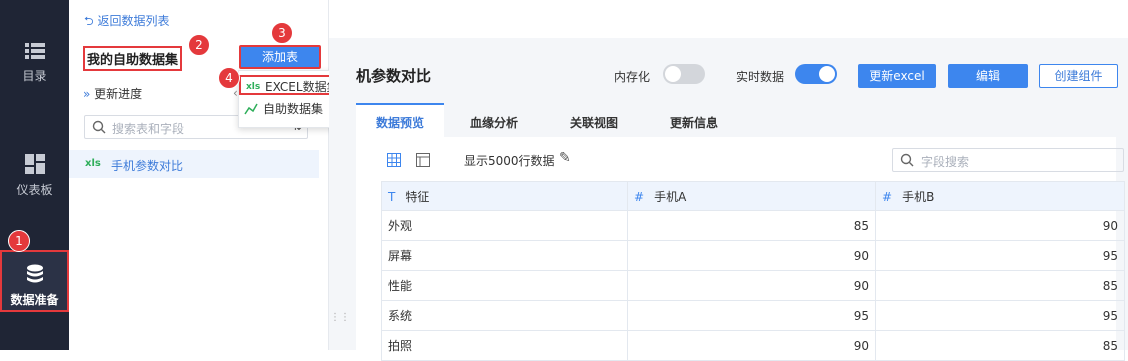 This screenshot has height=361, width=1128. What do you see at coordinates (670, 196) in the screenshot?
I see `header-label: 手机A` at bounding box center [670, 196].